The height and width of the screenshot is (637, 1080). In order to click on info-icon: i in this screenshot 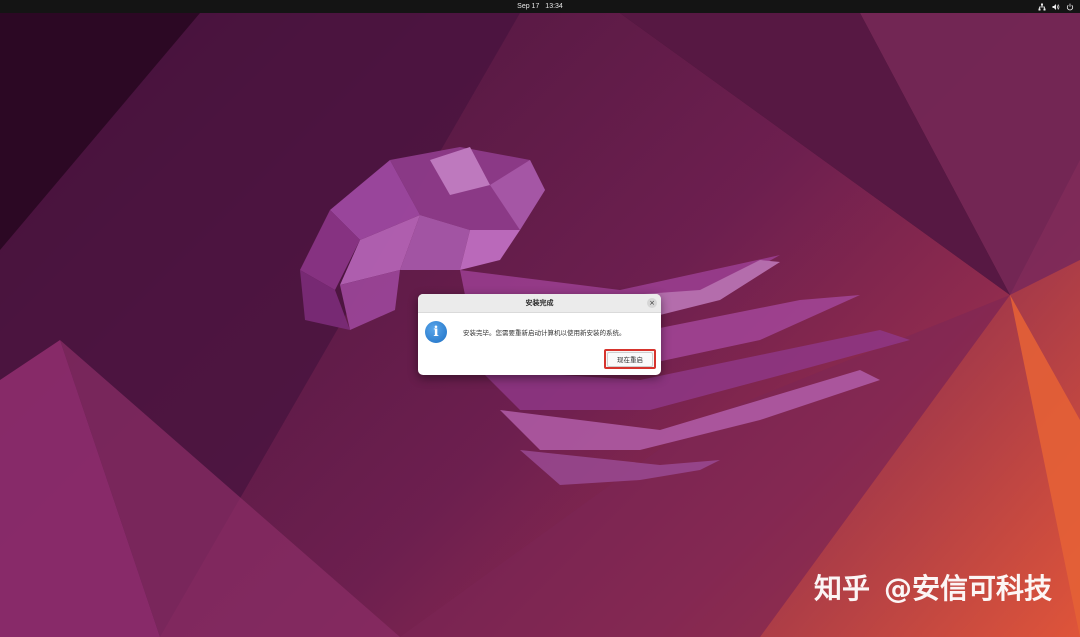, I will do `click(436, 332)`.